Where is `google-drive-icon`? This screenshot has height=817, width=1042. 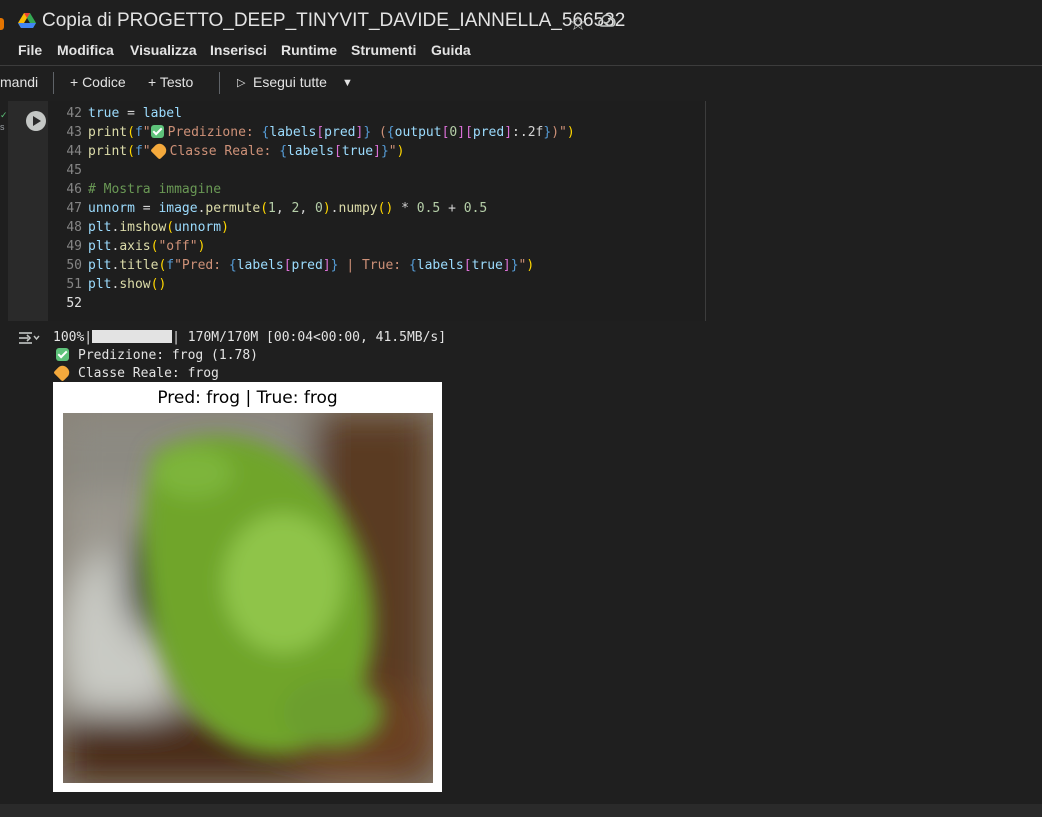
google-drive-icon is located at coordinates (27, 21).